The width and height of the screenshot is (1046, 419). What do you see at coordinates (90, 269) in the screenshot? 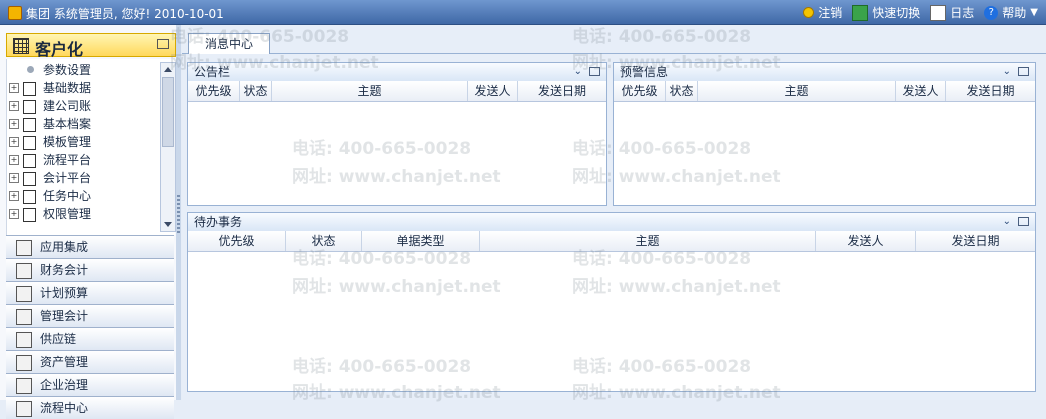
I see `module-financial-accounting: 财务会计` at bounding box center [90, 269].